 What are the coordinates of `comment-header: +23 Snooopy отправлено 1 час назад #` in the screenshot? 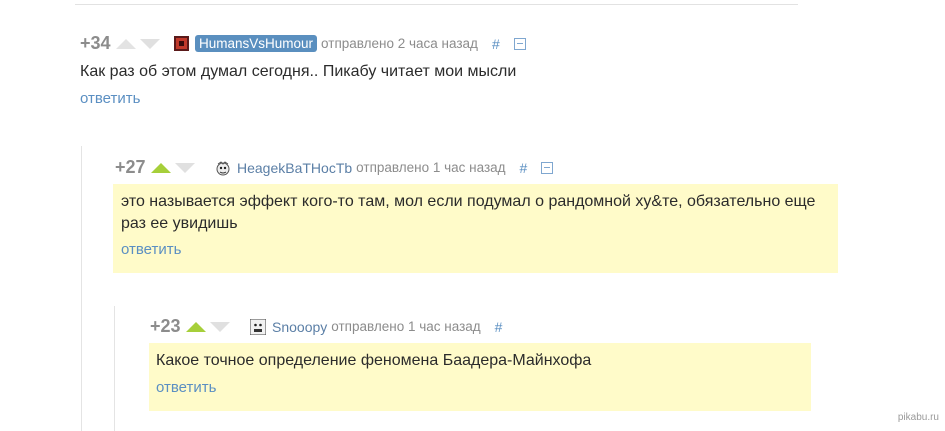 It's located at (326, 326).